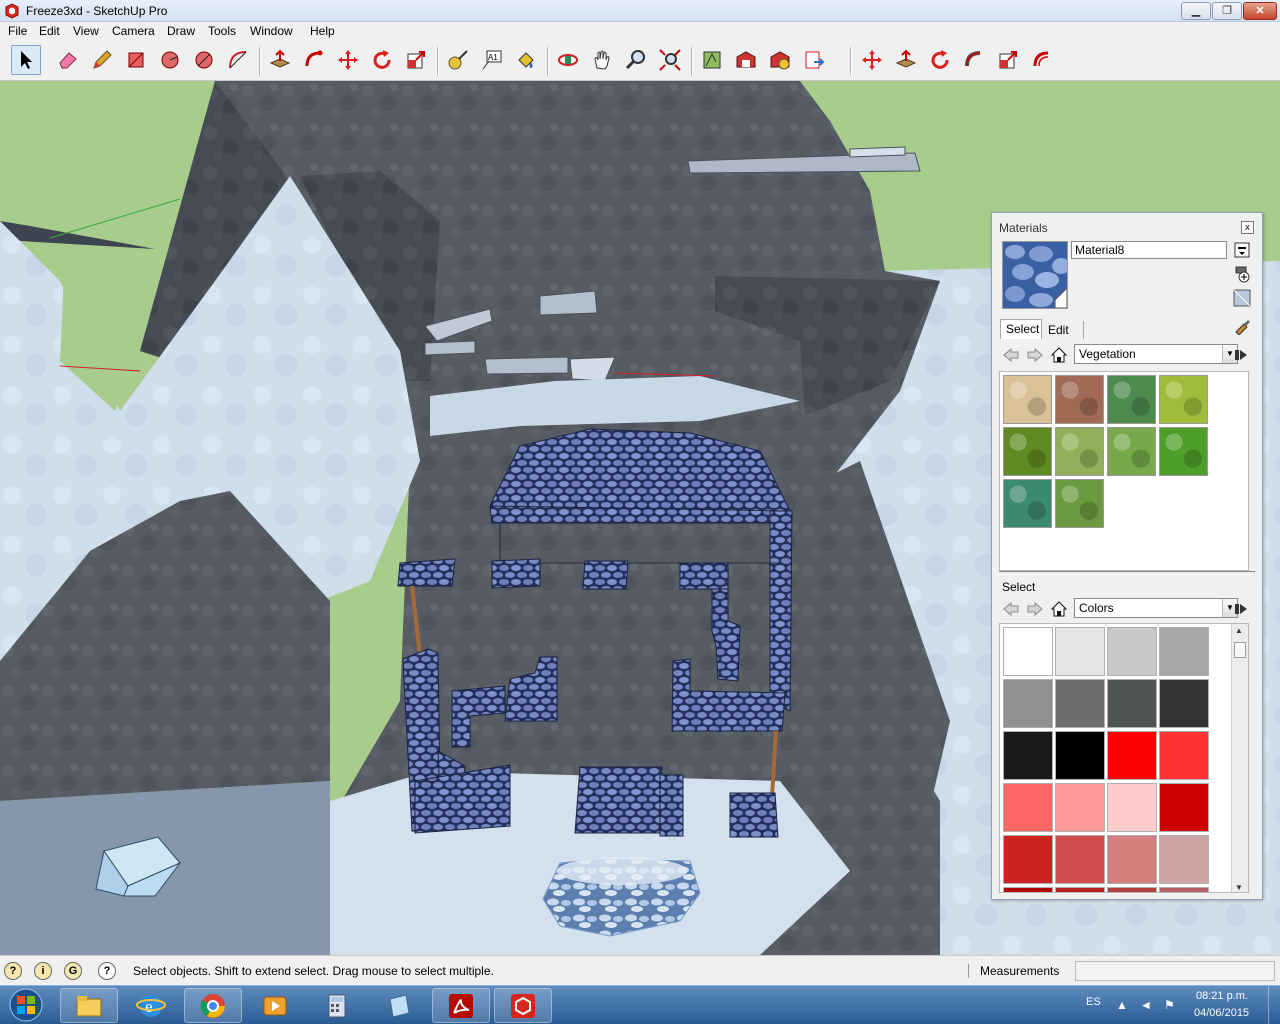 Image resolution: width=1280 pixels, height=1024 pixels. What do you see at coordinates (1156, 354) in the screenshot?
I see `library-dropdown: Vegetation ▼` at bounding box center [1156, 354].